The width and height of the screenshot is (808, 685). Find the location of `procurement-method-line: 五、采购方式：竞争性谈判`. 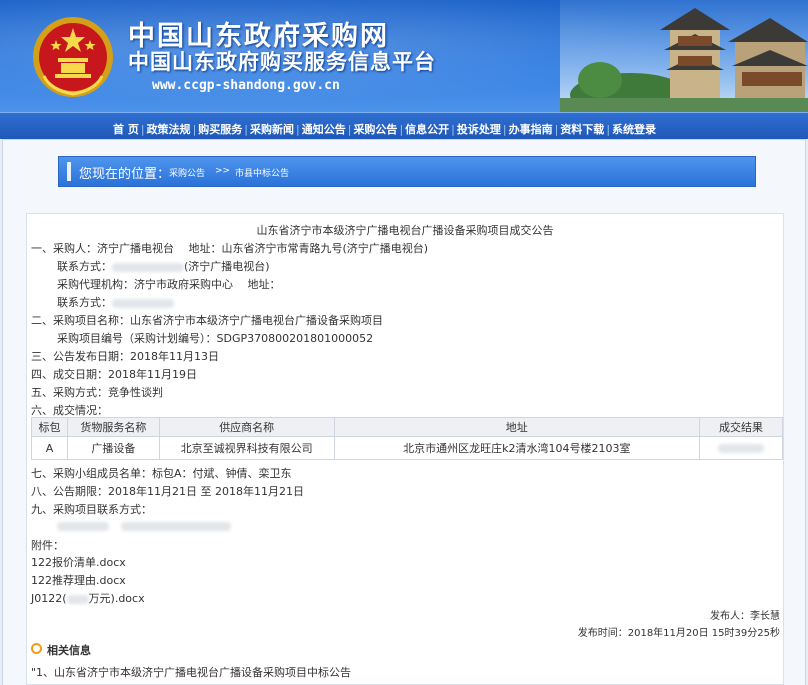

procurement-method-line: 五、采购方式：竞争性谈判 is located at coordinates (97, 392).